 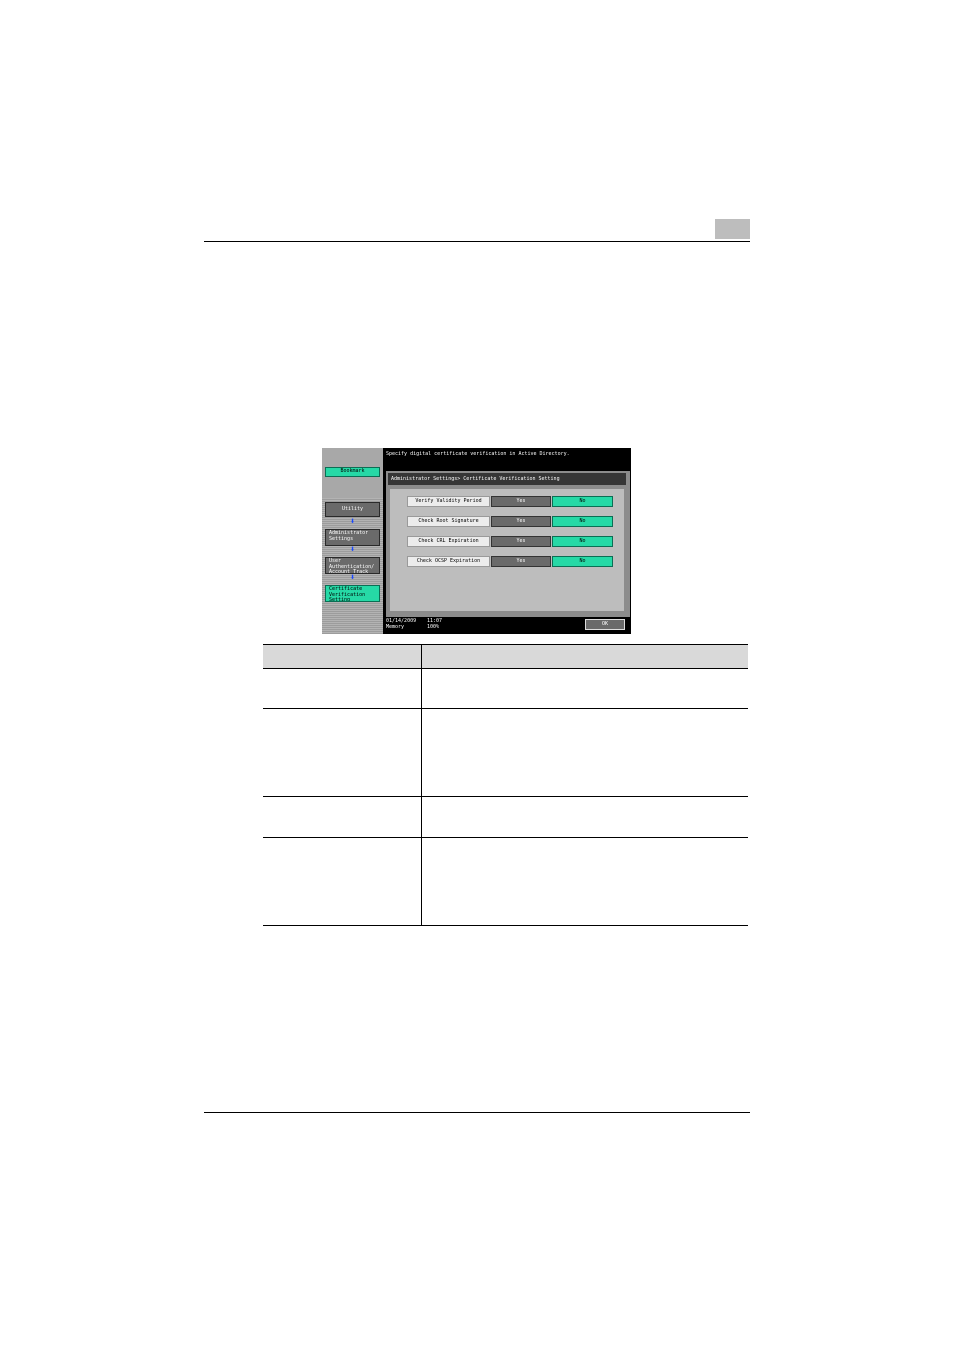 I want to click on footer-rule, so click(x=477, y=1112).